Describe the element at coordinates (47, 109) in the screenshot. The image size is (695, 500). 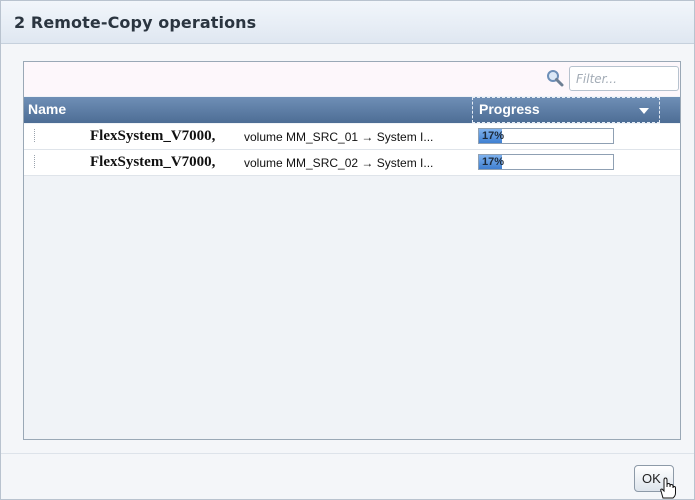
I see `column-header-name: Name` at that location.